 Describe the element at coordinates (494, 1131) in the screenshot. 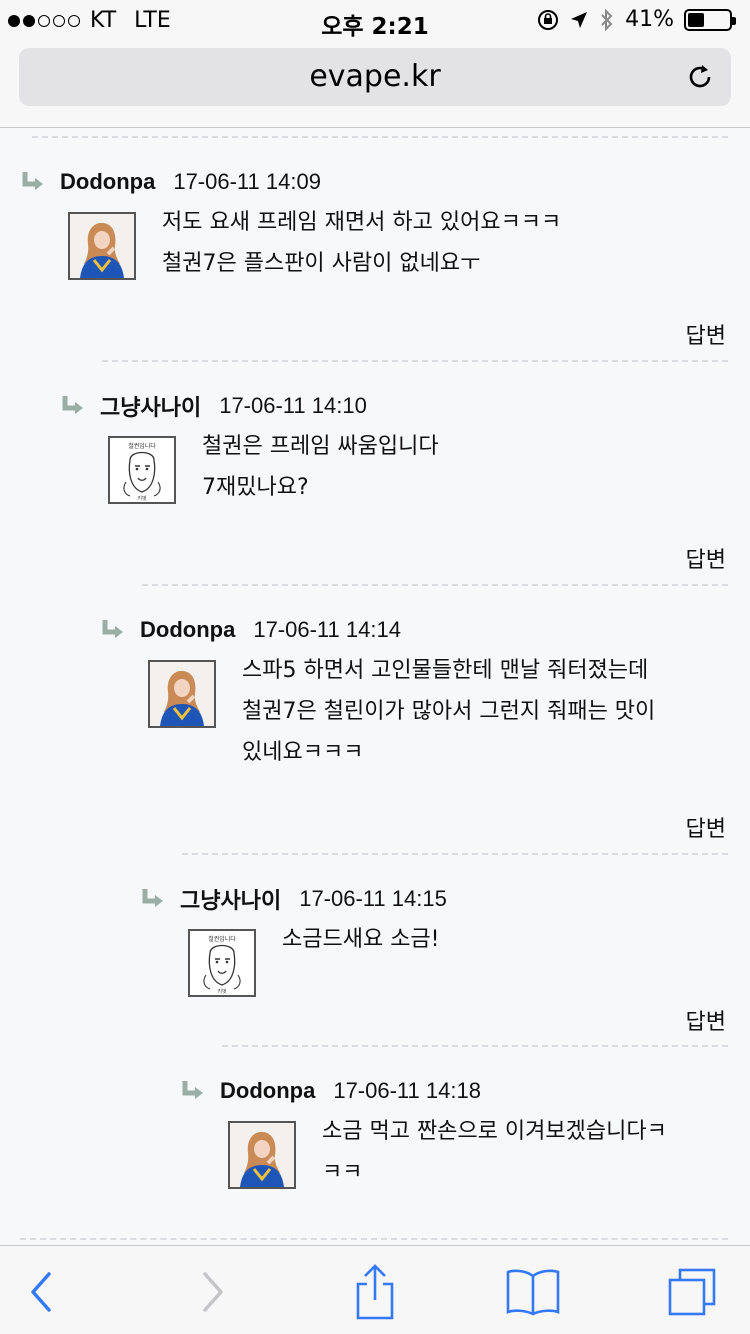

I see `comment-line: 소금 먹고 짠손으로 이겨보겠습니다ㅋ` at that location.